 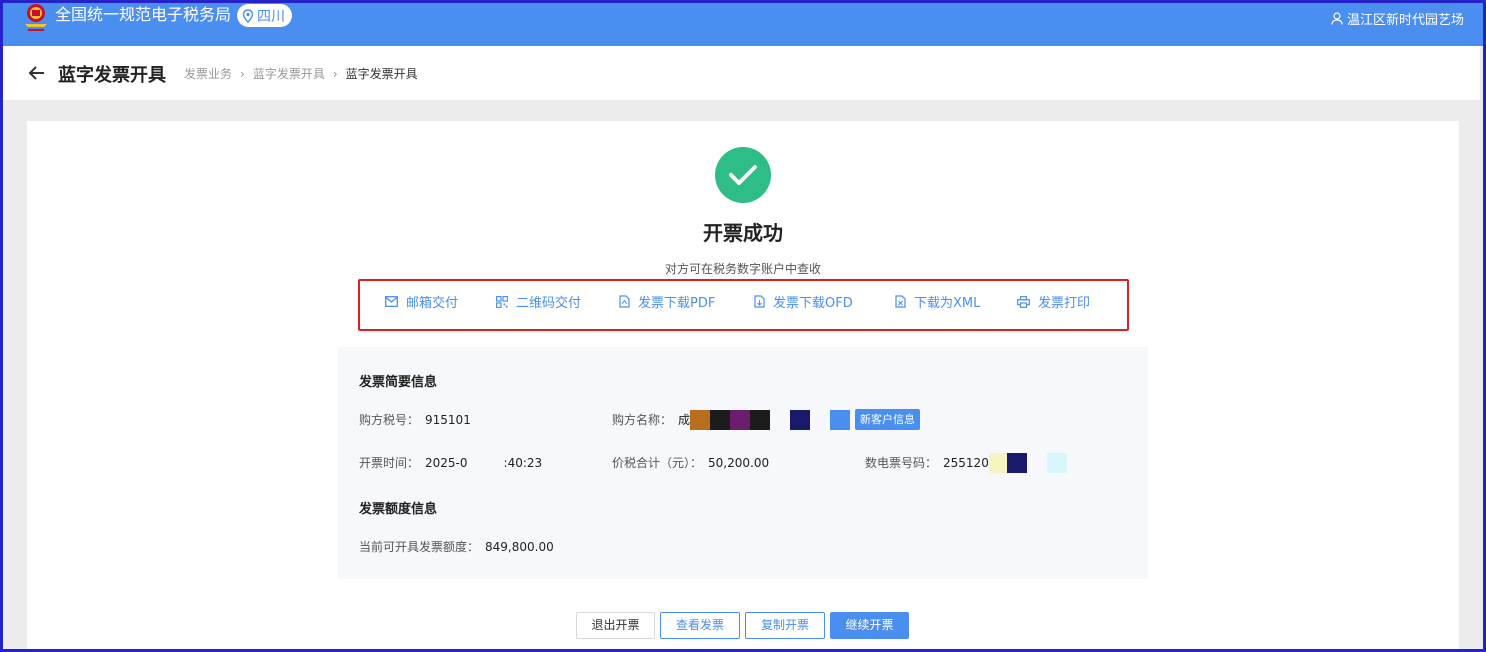 I want to click on available-quota-label: 当前可开具发票额度：, so click(x=419, y=547).